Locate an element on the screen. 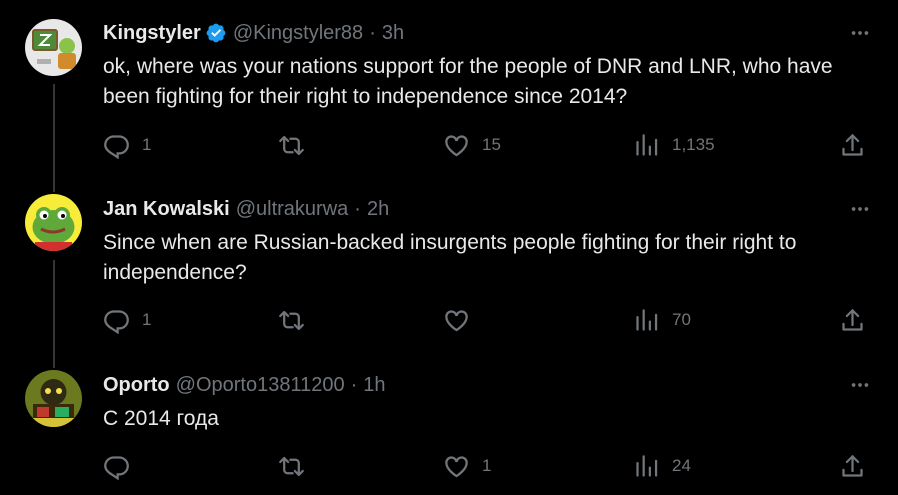 This screenshot has height=495, width=898. tweet-header: Oporto @Oporto13811200 · 1h is located at coordinates (244, 385).